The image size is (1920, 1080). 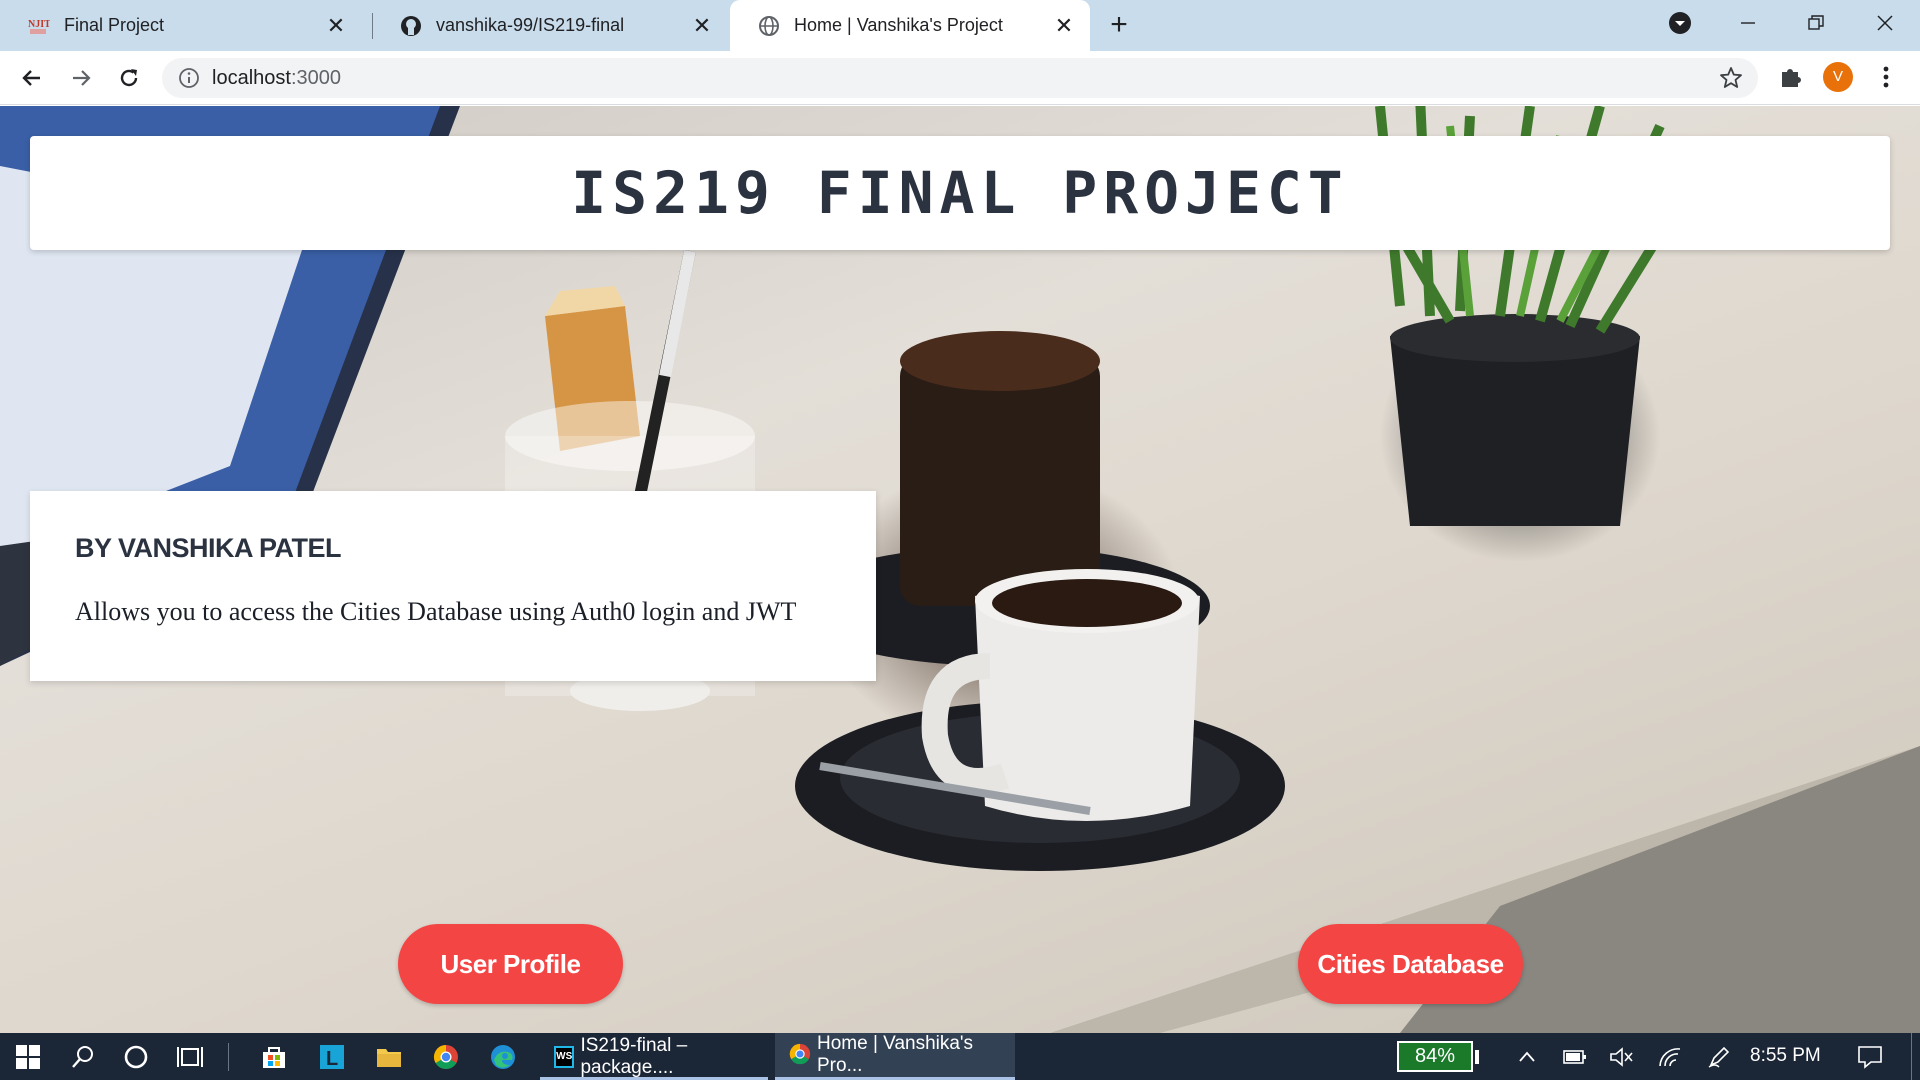 I want to click on file-explorer-icon, so click(x=389, y=1056).